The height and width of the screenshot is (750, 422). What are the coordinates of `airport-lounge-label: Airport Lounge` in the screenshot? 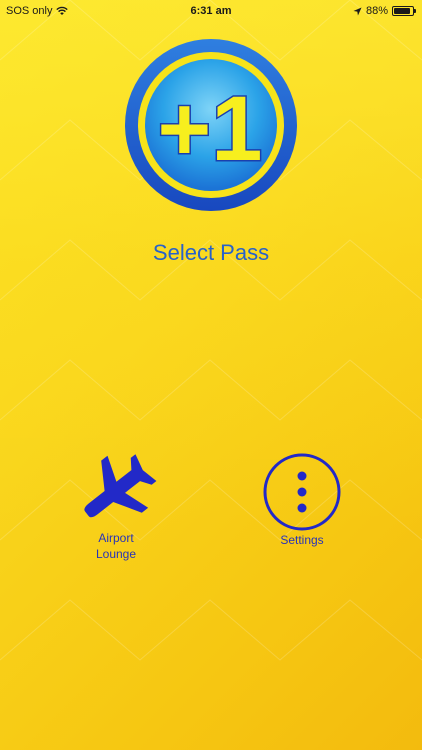 It's located at (116, 546).